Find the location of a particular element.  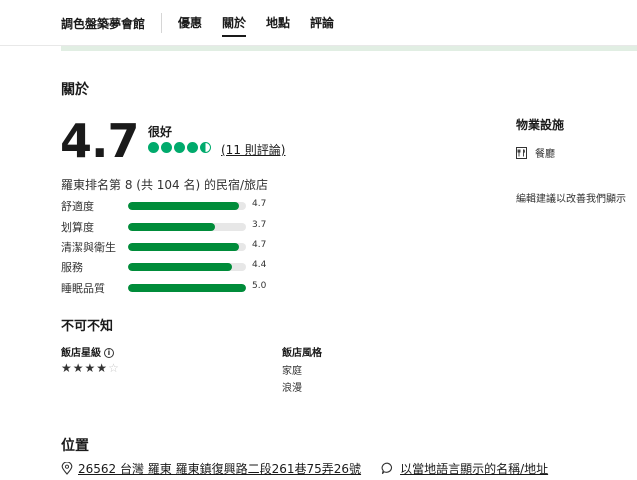

bubble-rating is located at coordinates (179, 148).